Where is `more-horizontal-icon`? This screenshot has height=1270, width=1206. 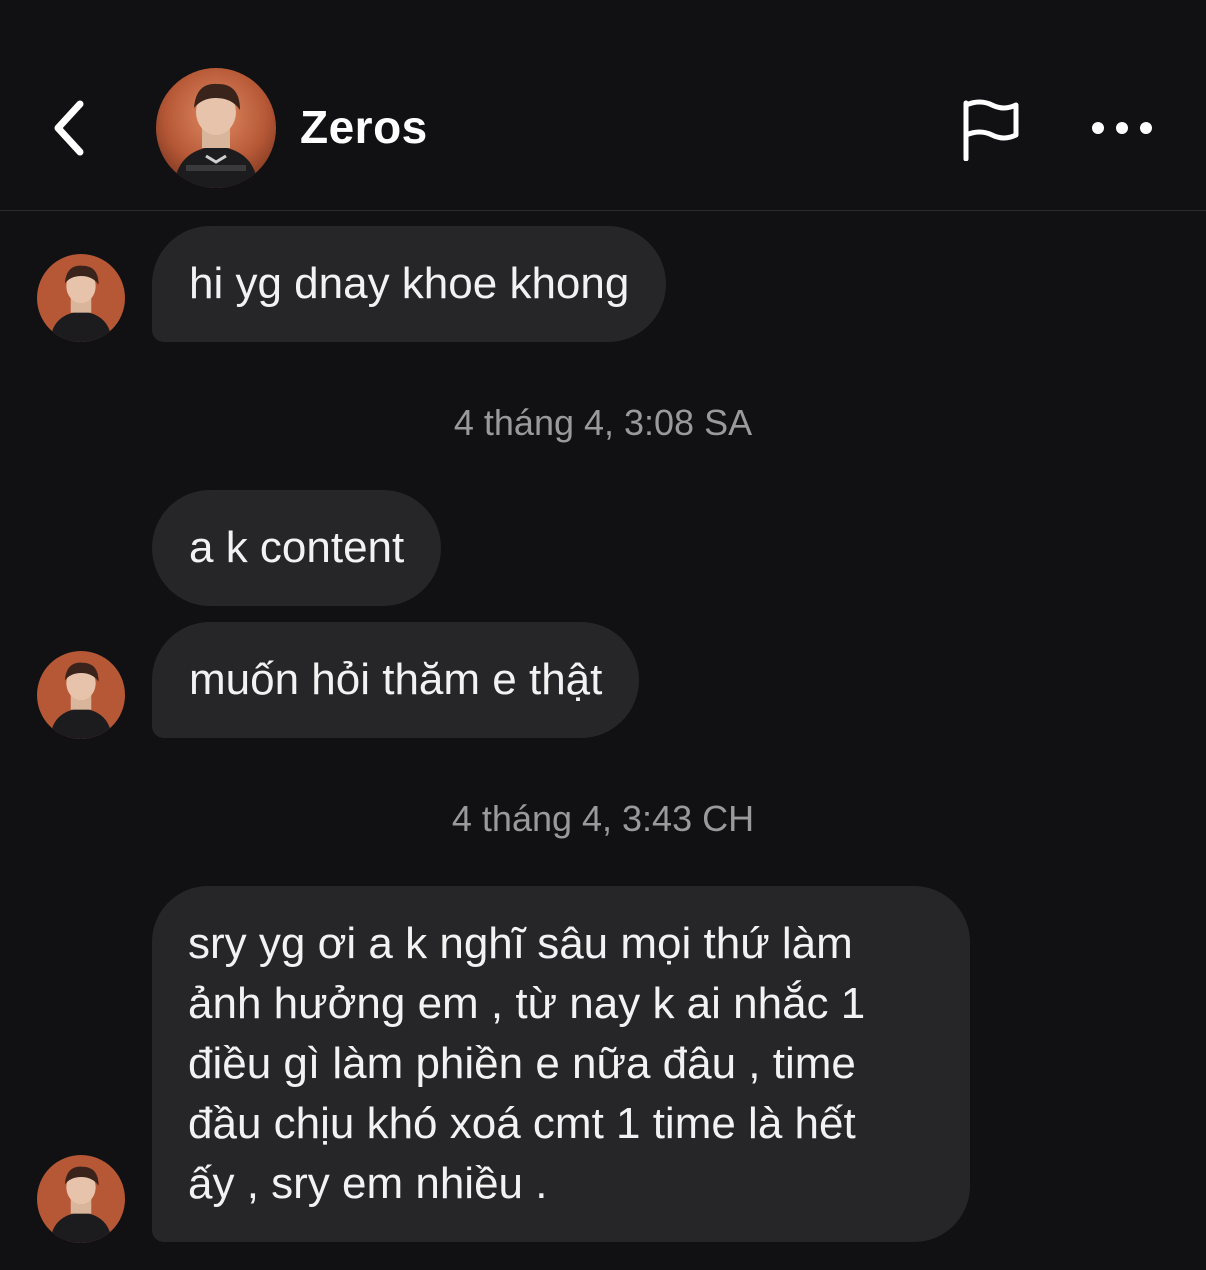 more-horizontal-icon is located at coordinates (1122, 128).